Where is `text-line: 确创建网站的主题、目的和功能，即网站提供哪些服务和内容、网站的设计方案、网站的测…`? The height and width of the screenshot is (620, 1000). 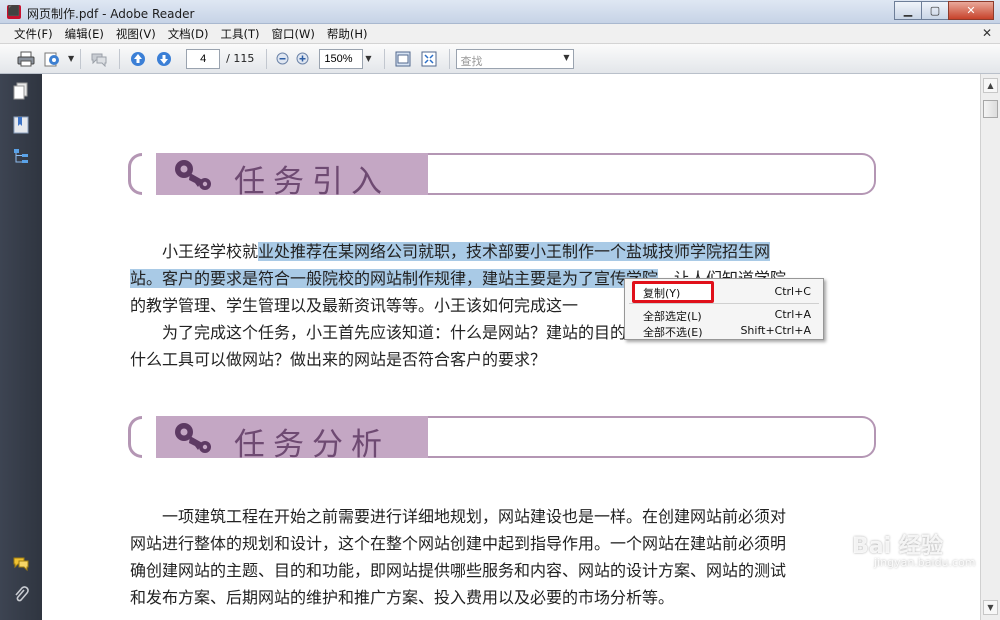 text-line: 确创建网站的主题、目的和功能，即网站提供哪些服务和内容、网站的设计方案、网站的测… is located at coordinates (503, 570).